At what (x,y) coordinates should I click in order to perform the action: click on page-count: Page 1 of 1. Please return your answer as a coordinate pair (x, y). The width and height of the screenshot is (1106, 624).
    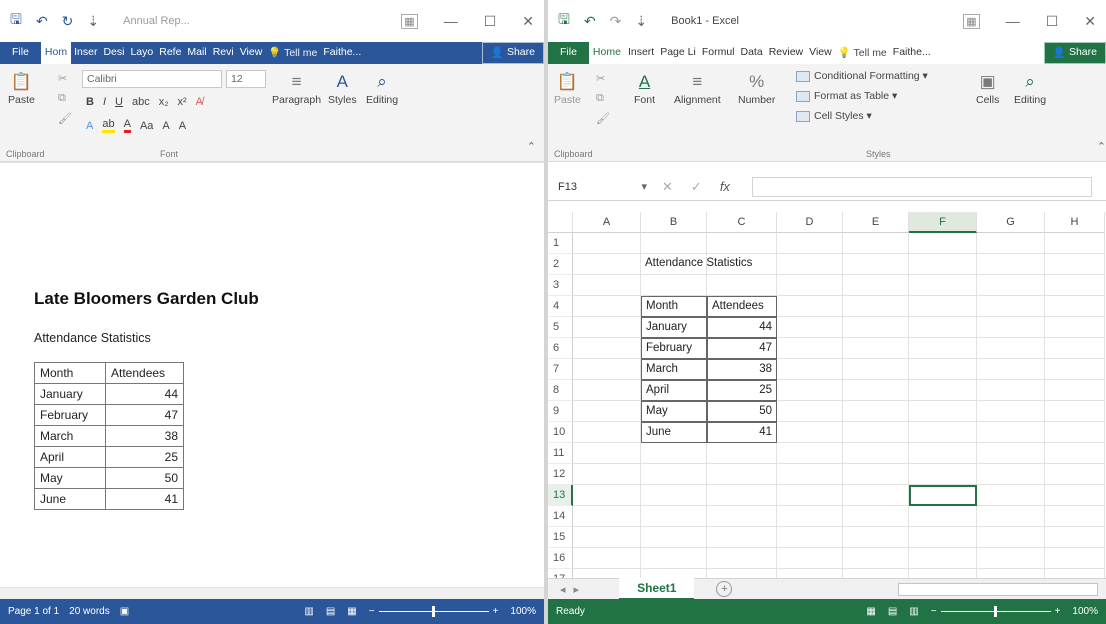
    Looking at the image, I should click on (33, 611).